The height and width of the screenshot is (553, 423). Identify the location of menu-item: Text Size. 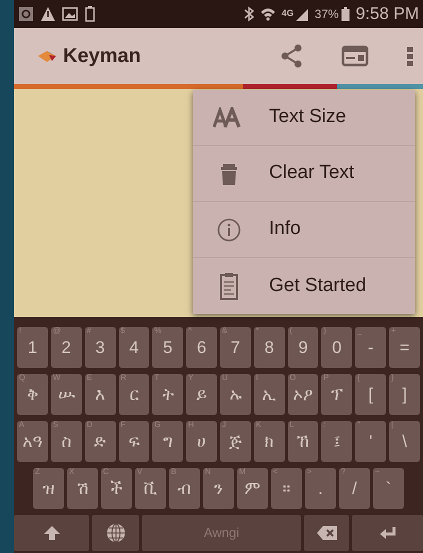
(307, 117).